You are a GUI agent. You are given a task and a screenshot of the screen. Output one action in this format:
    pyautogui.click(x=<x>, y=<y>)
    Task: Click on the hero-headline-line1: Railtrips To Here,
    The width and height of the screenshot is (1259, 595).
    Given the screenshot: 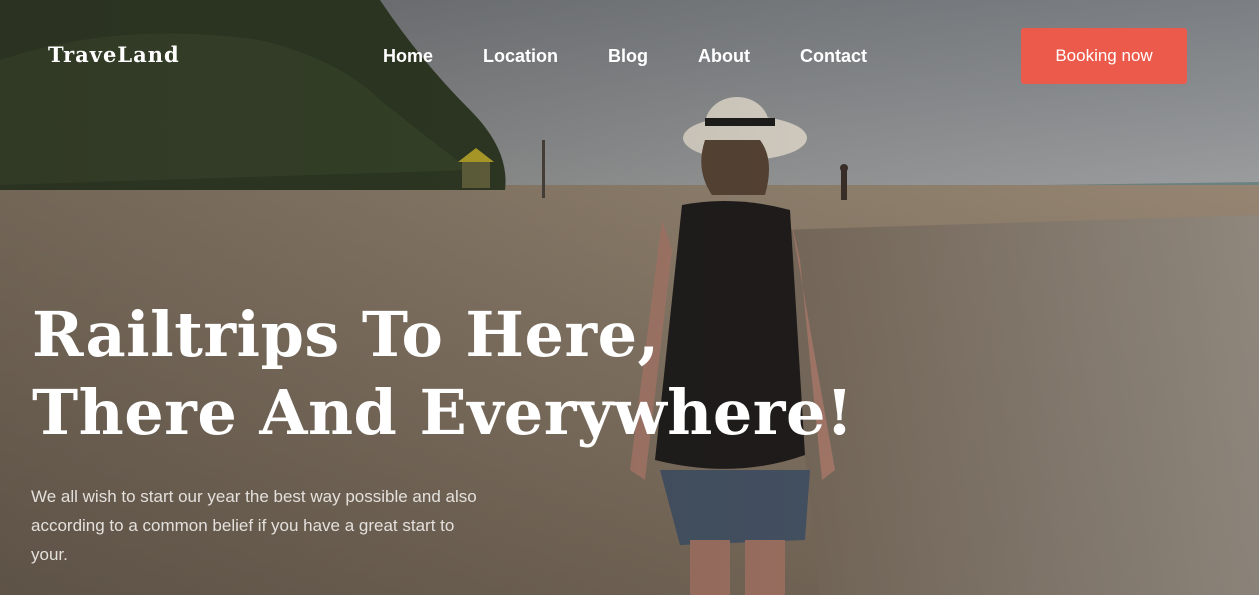 What is the action you would take?
    pyautogui.click(x=346, y=334)
    